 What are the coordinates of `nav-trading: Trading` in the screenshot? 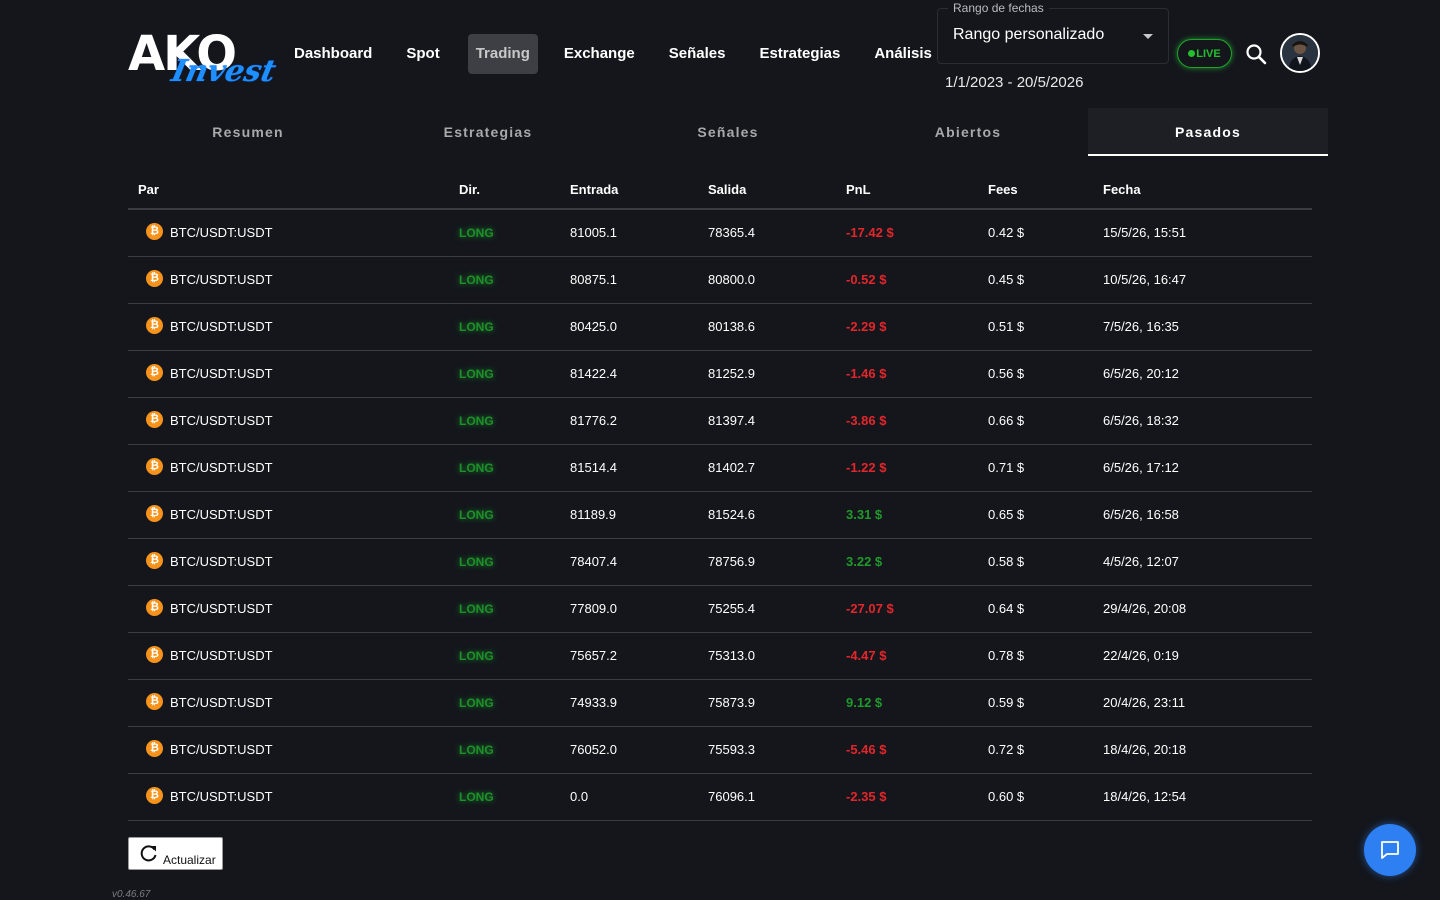 It's located at (502, 54).